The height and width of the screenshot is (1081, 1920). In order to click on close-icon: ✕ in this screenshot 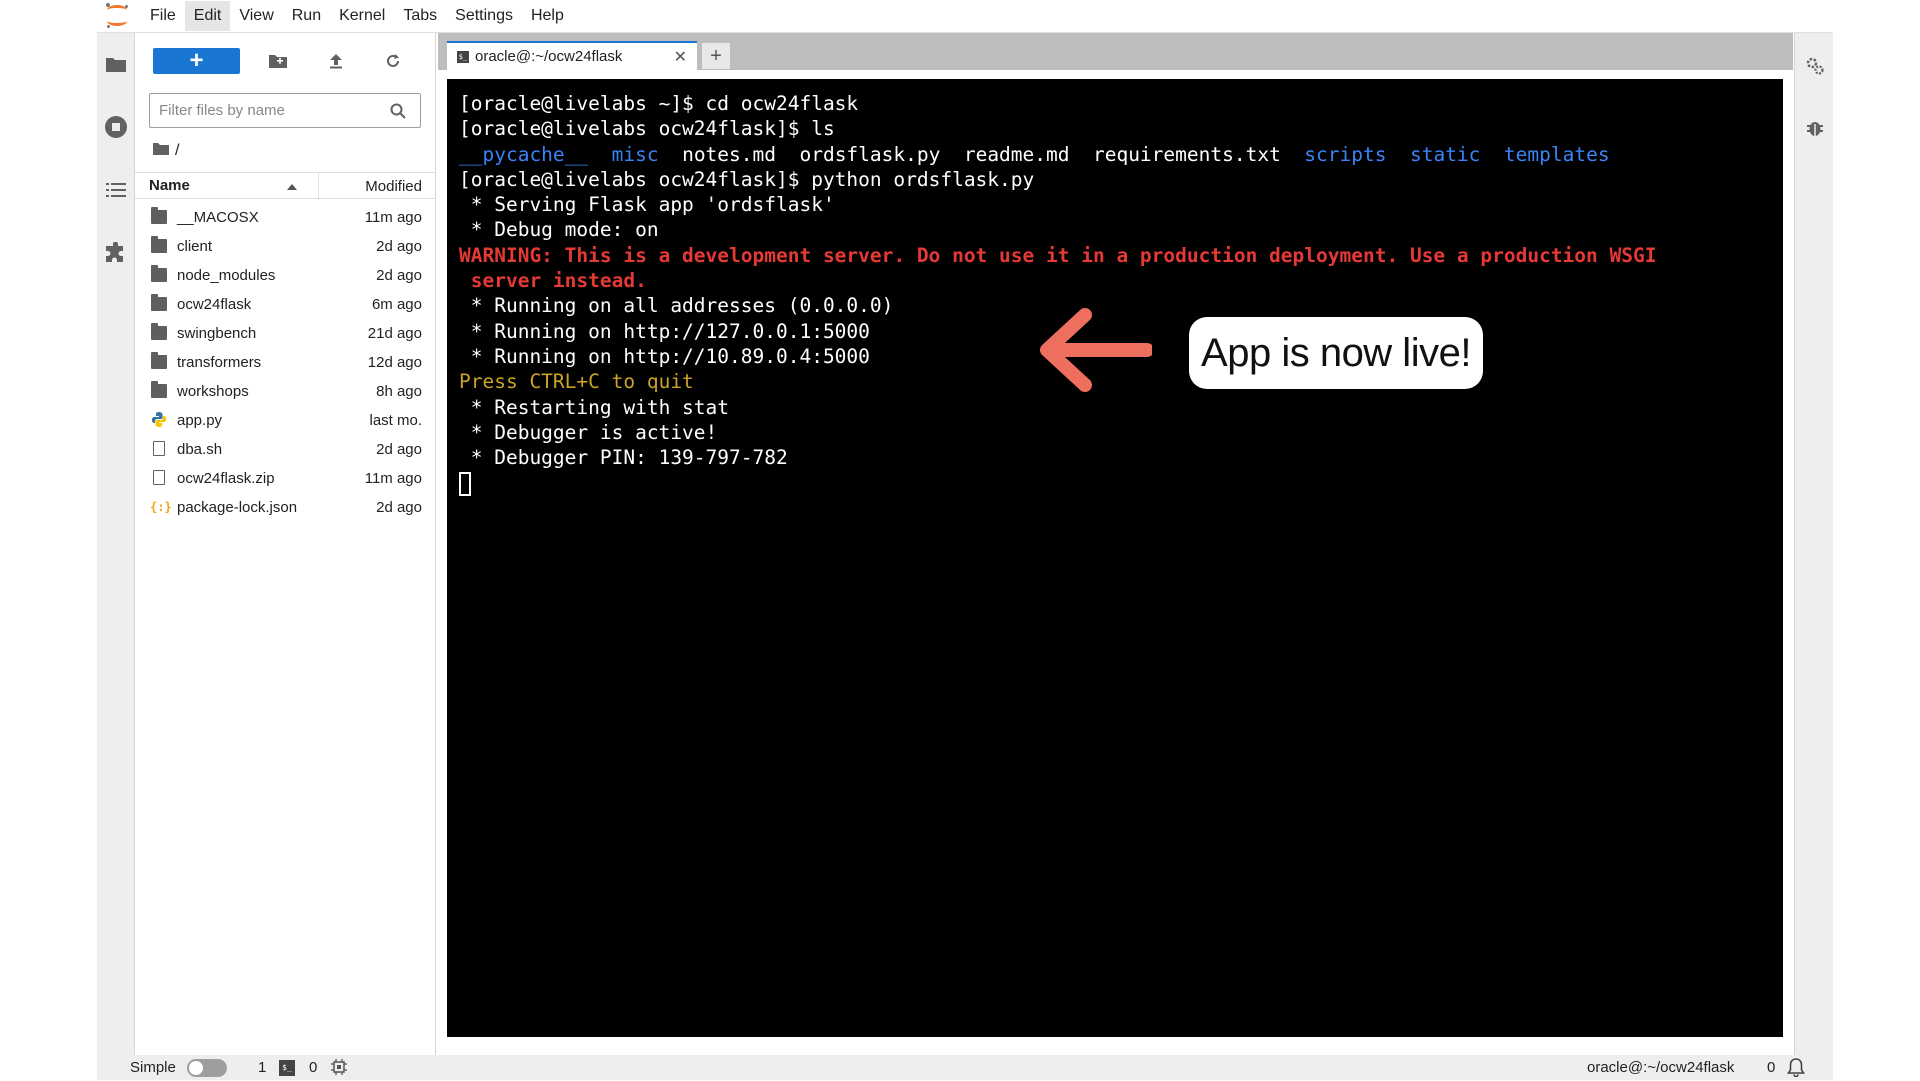, I will do `click(680, 57)`.